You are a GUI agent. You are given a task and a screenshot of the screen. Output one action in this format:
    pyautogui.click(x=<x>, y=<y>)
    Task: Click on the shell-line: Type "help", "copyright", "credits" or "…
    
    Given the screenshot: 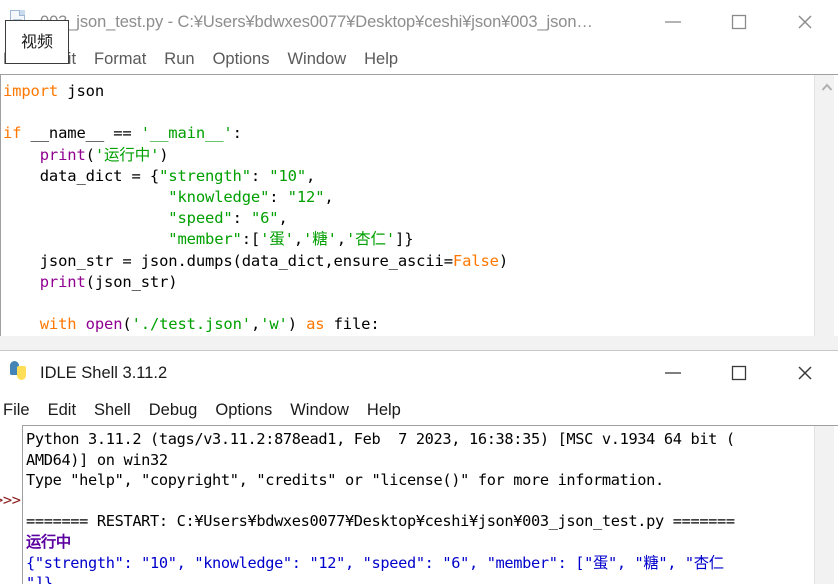 What is the action you would take?
    pyautogui.click(x=345, y=480)
    